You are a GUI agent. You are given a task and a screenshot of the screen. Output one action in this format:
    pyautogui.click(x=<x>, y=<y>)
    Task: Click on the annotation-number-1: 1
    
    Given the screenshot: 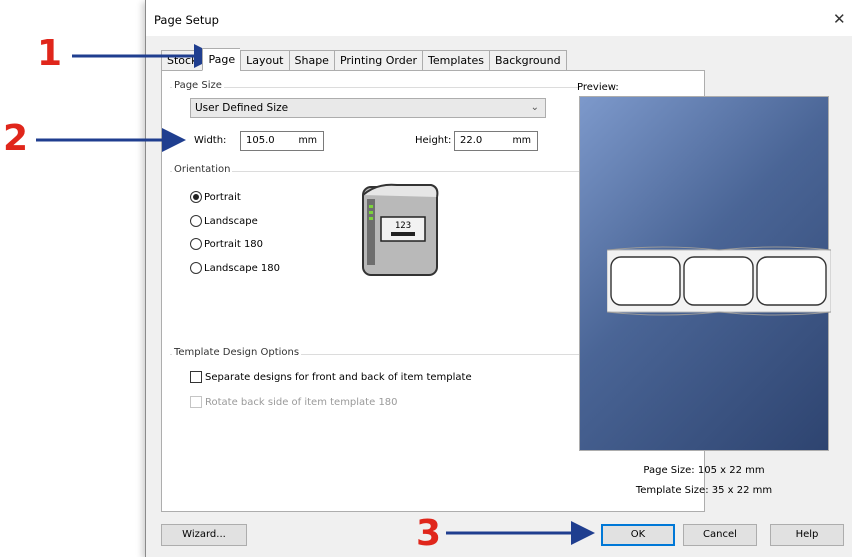 What is the action you would take?
    pyautogui.click(x=50, y=53)
    